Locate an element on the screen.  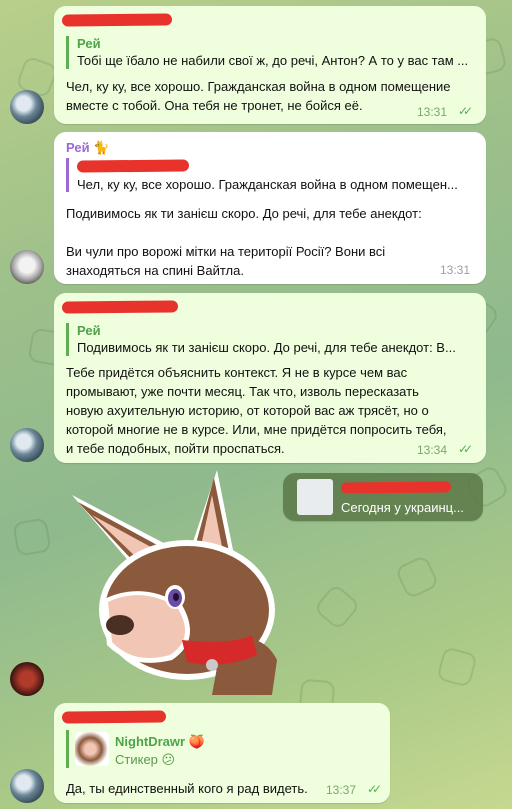
message-time: 13:34 is located at coordinates (432, 450).